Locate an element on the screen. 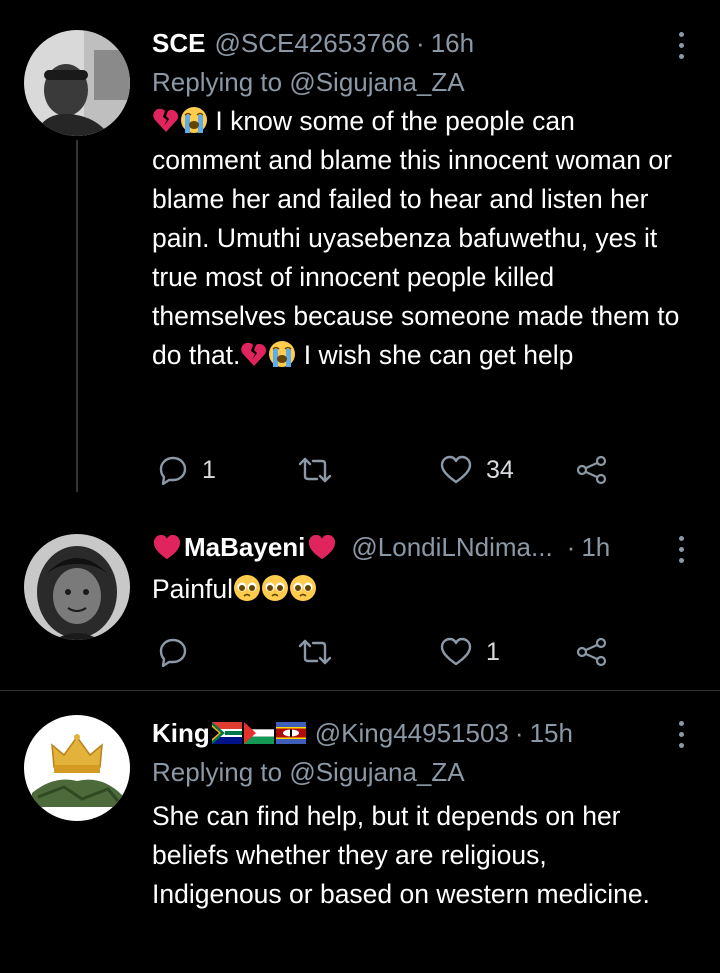 The image size is (720, 973). display-name: MaBayeni is located at coordinates (244, 547).